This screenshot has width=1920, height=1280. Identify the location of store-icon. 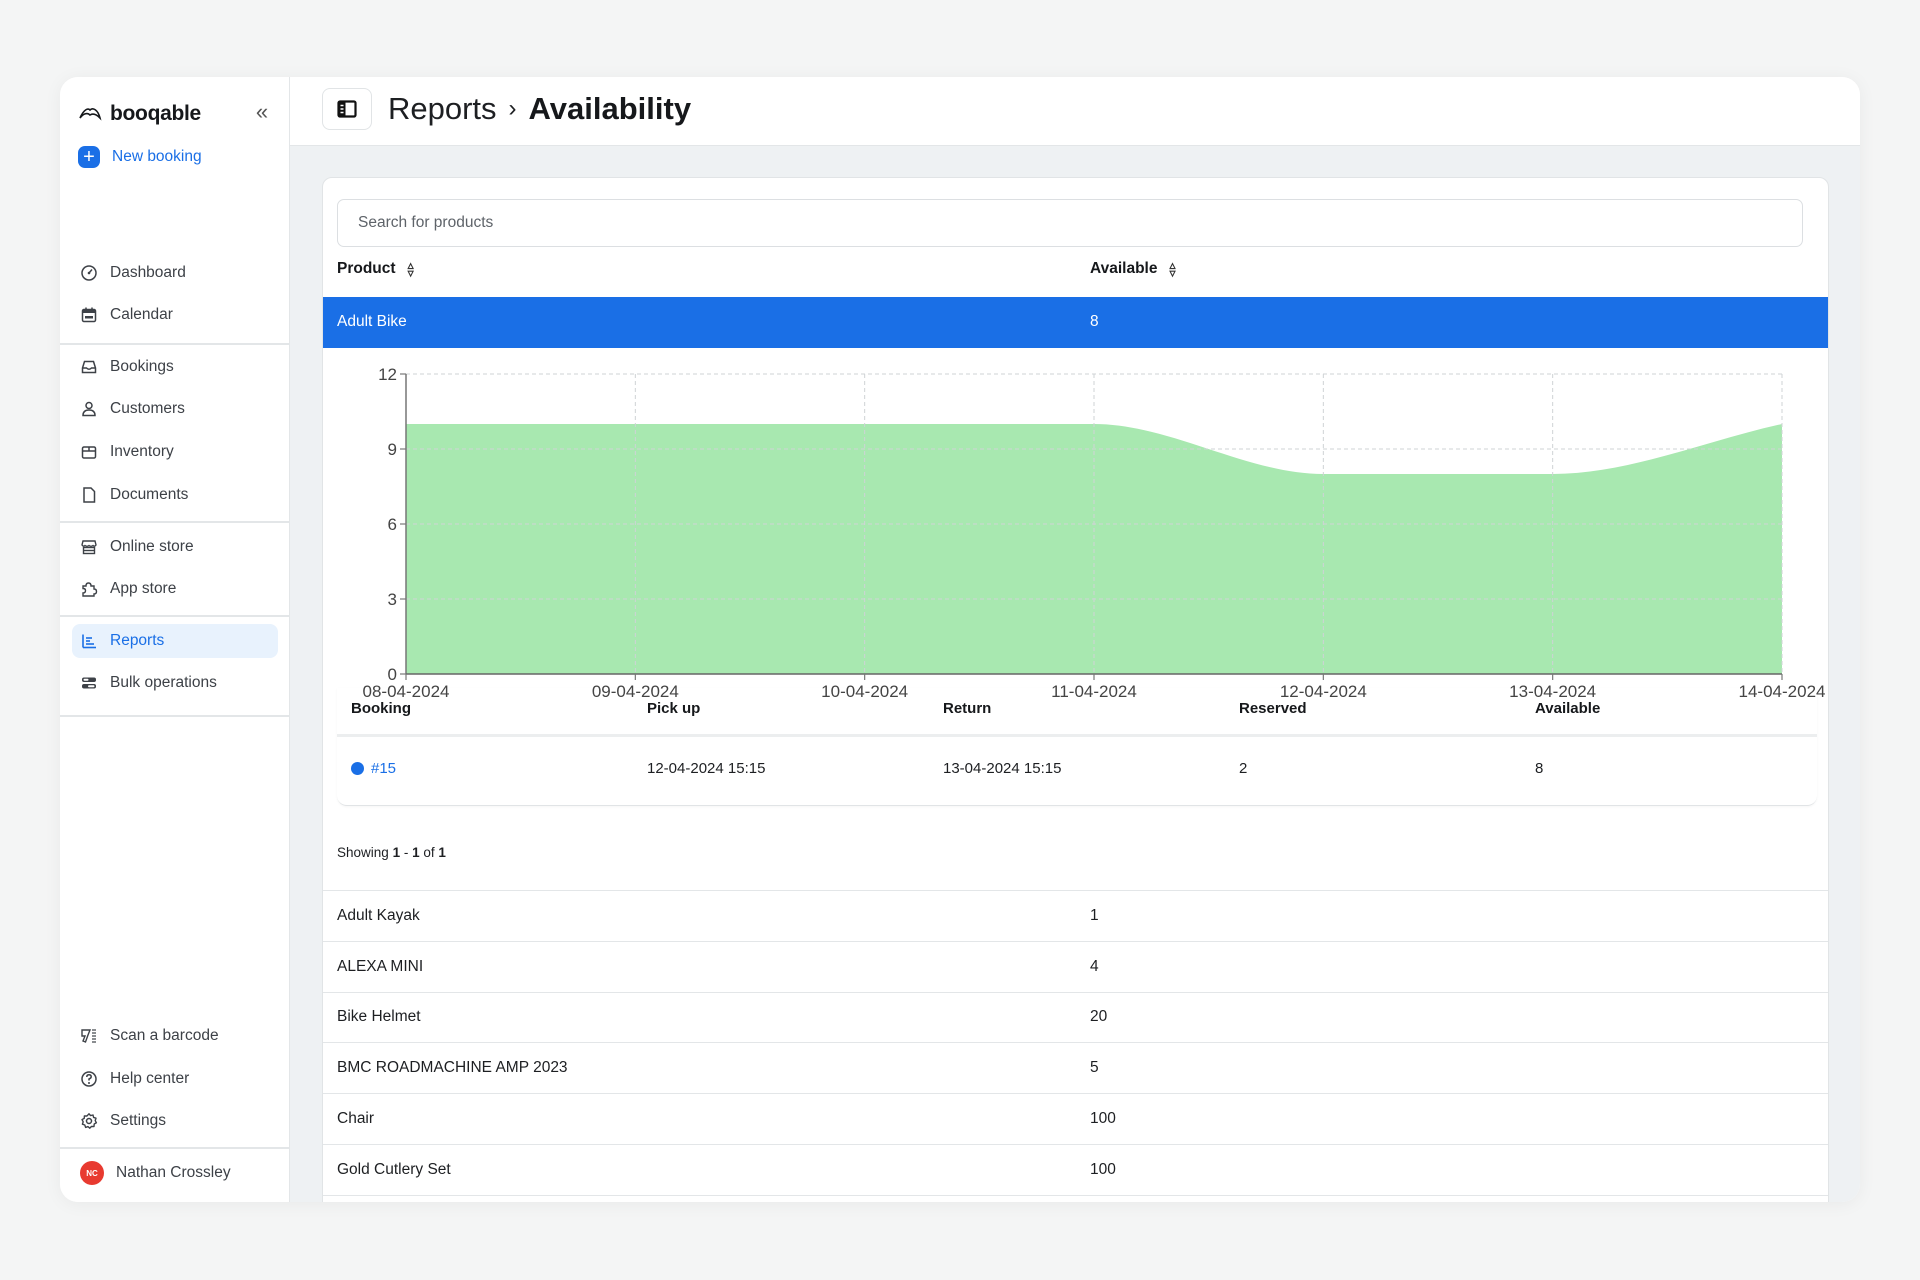
(89, 547).